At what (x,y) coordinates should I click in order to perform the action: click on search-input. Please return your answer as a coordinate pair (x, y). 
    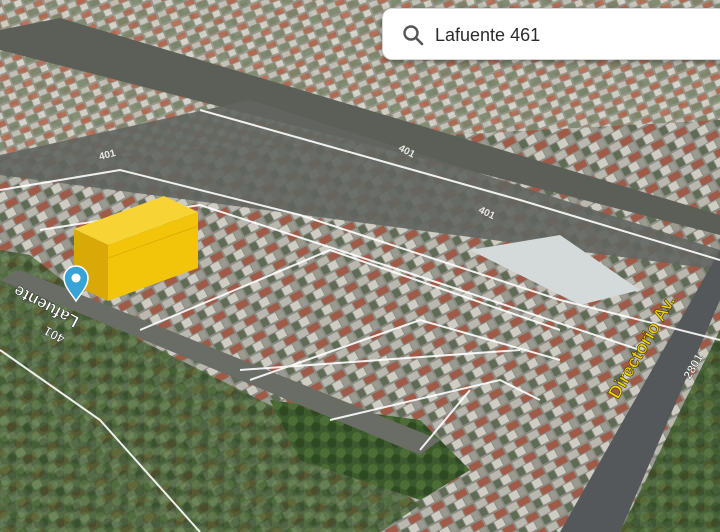
    Looking at the image, I should click on (565, 35).